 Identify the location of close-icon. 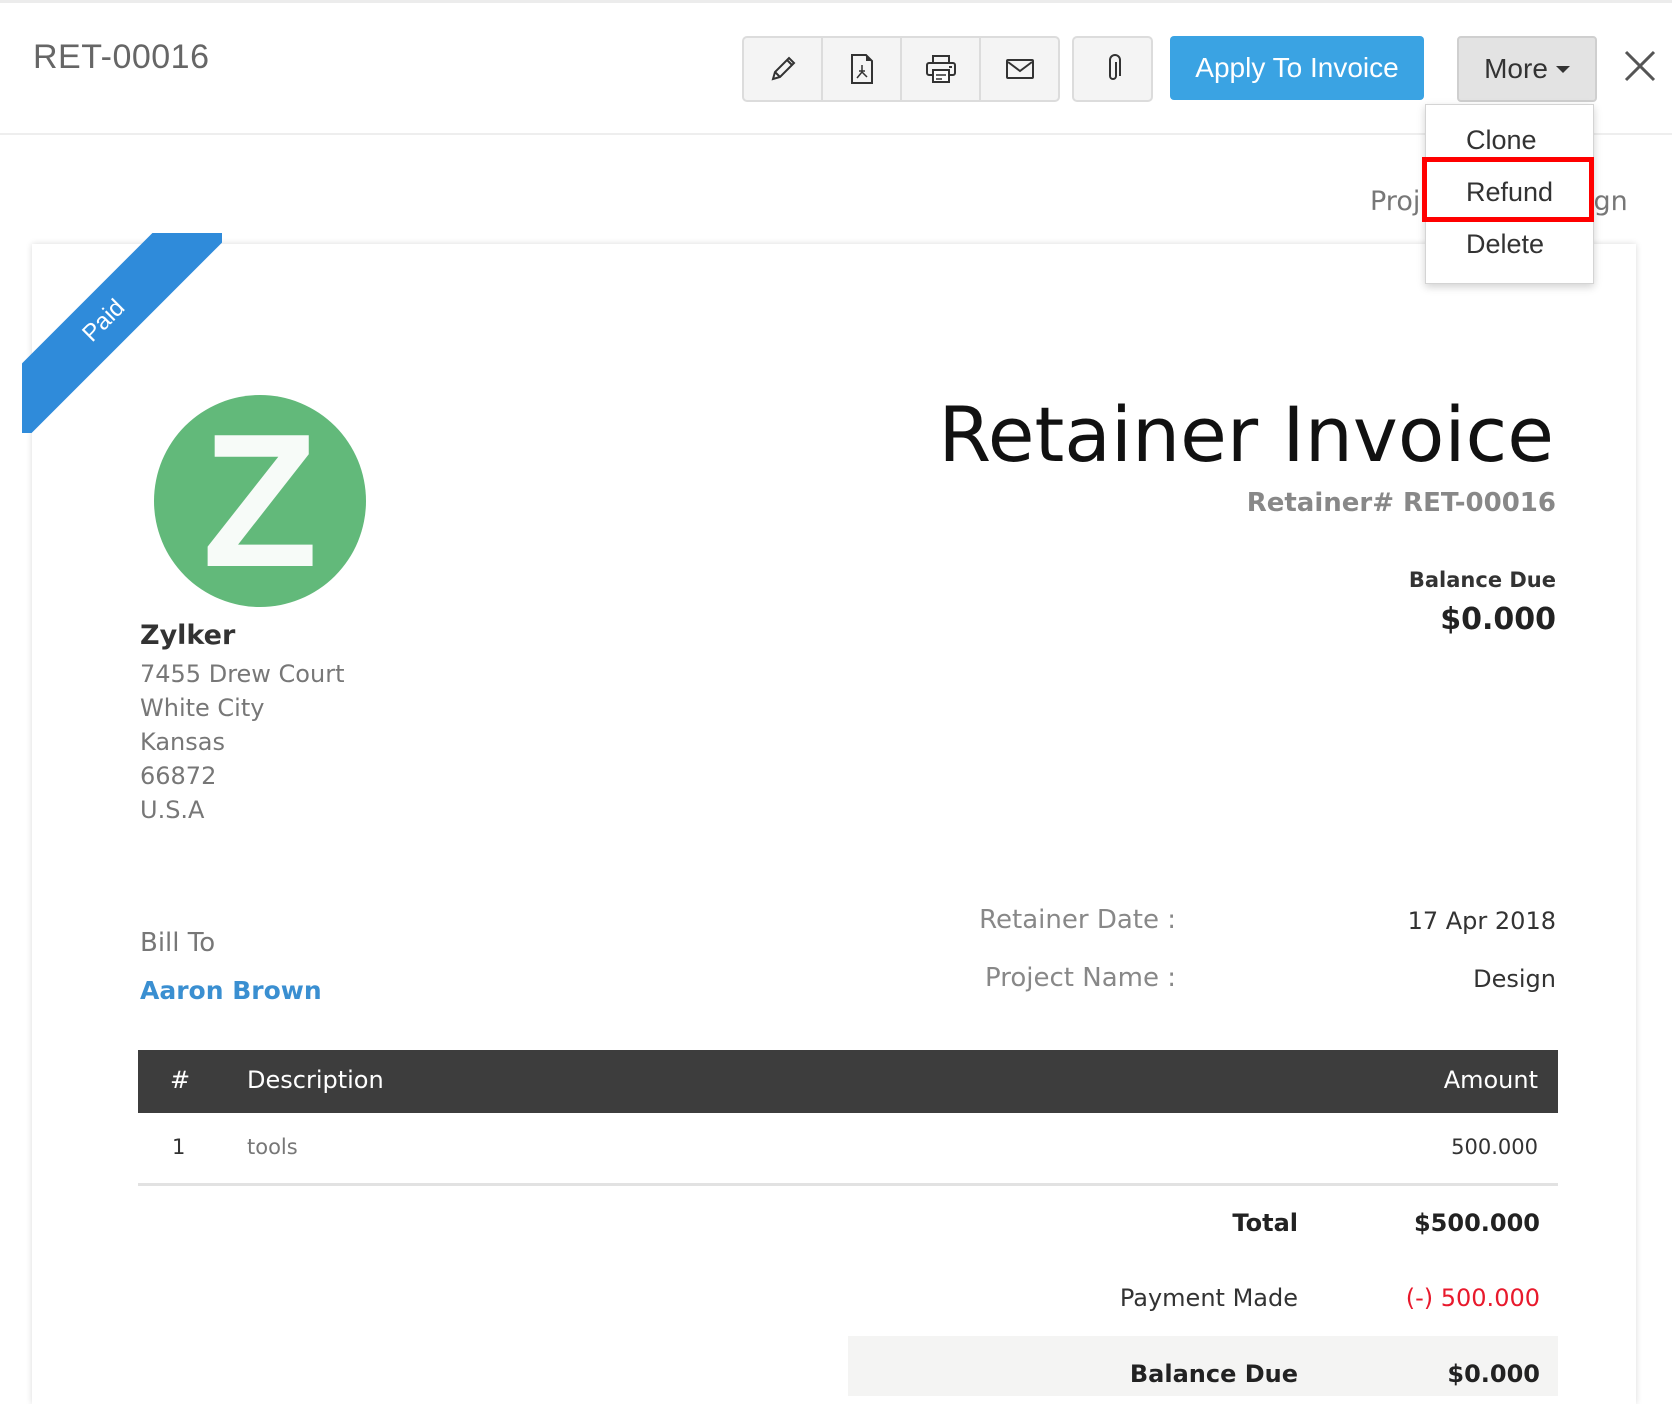
(1640, 66).